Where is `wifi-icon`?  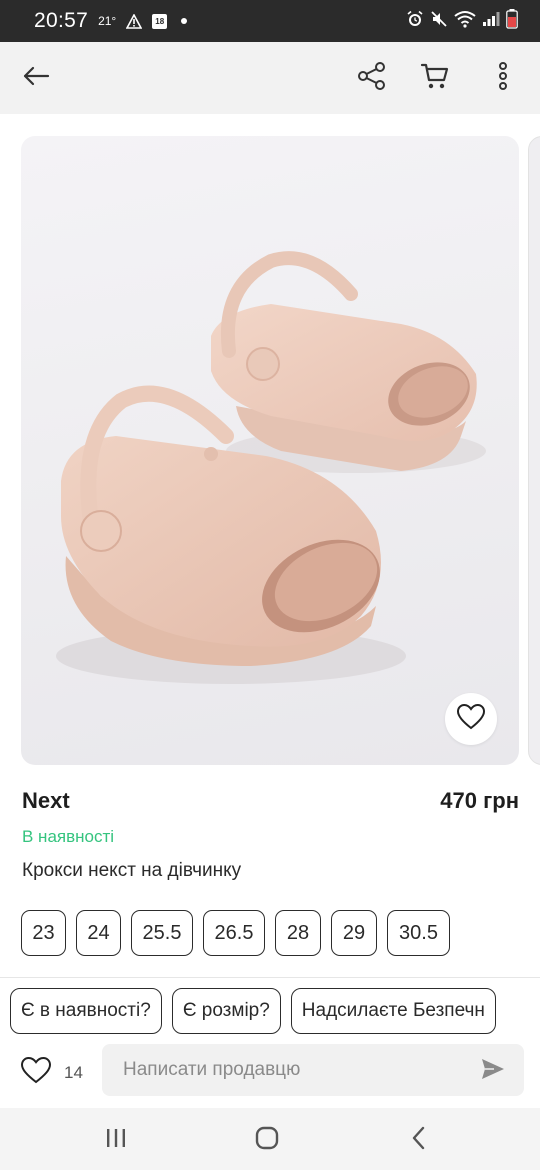 wifi-icon is located at coordinates (465, 21).